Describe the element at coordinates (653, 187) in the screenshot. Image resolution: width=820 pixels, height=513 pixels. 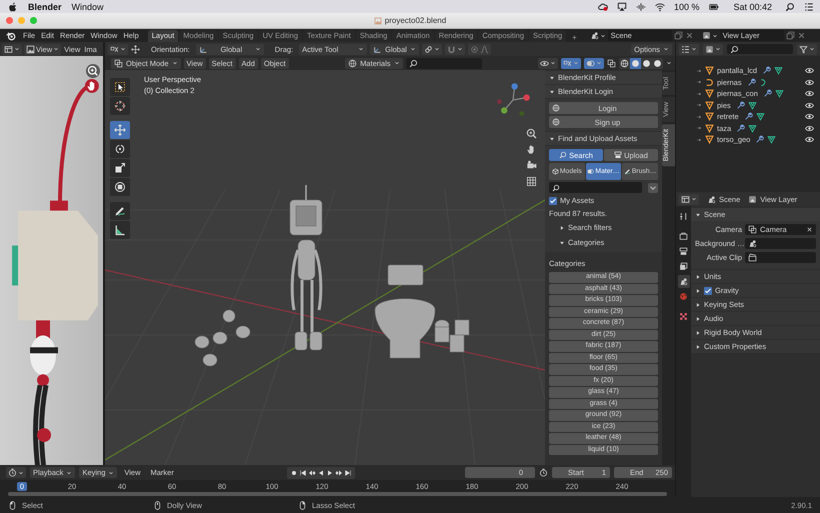
I see `dropdown-icon` at that location.